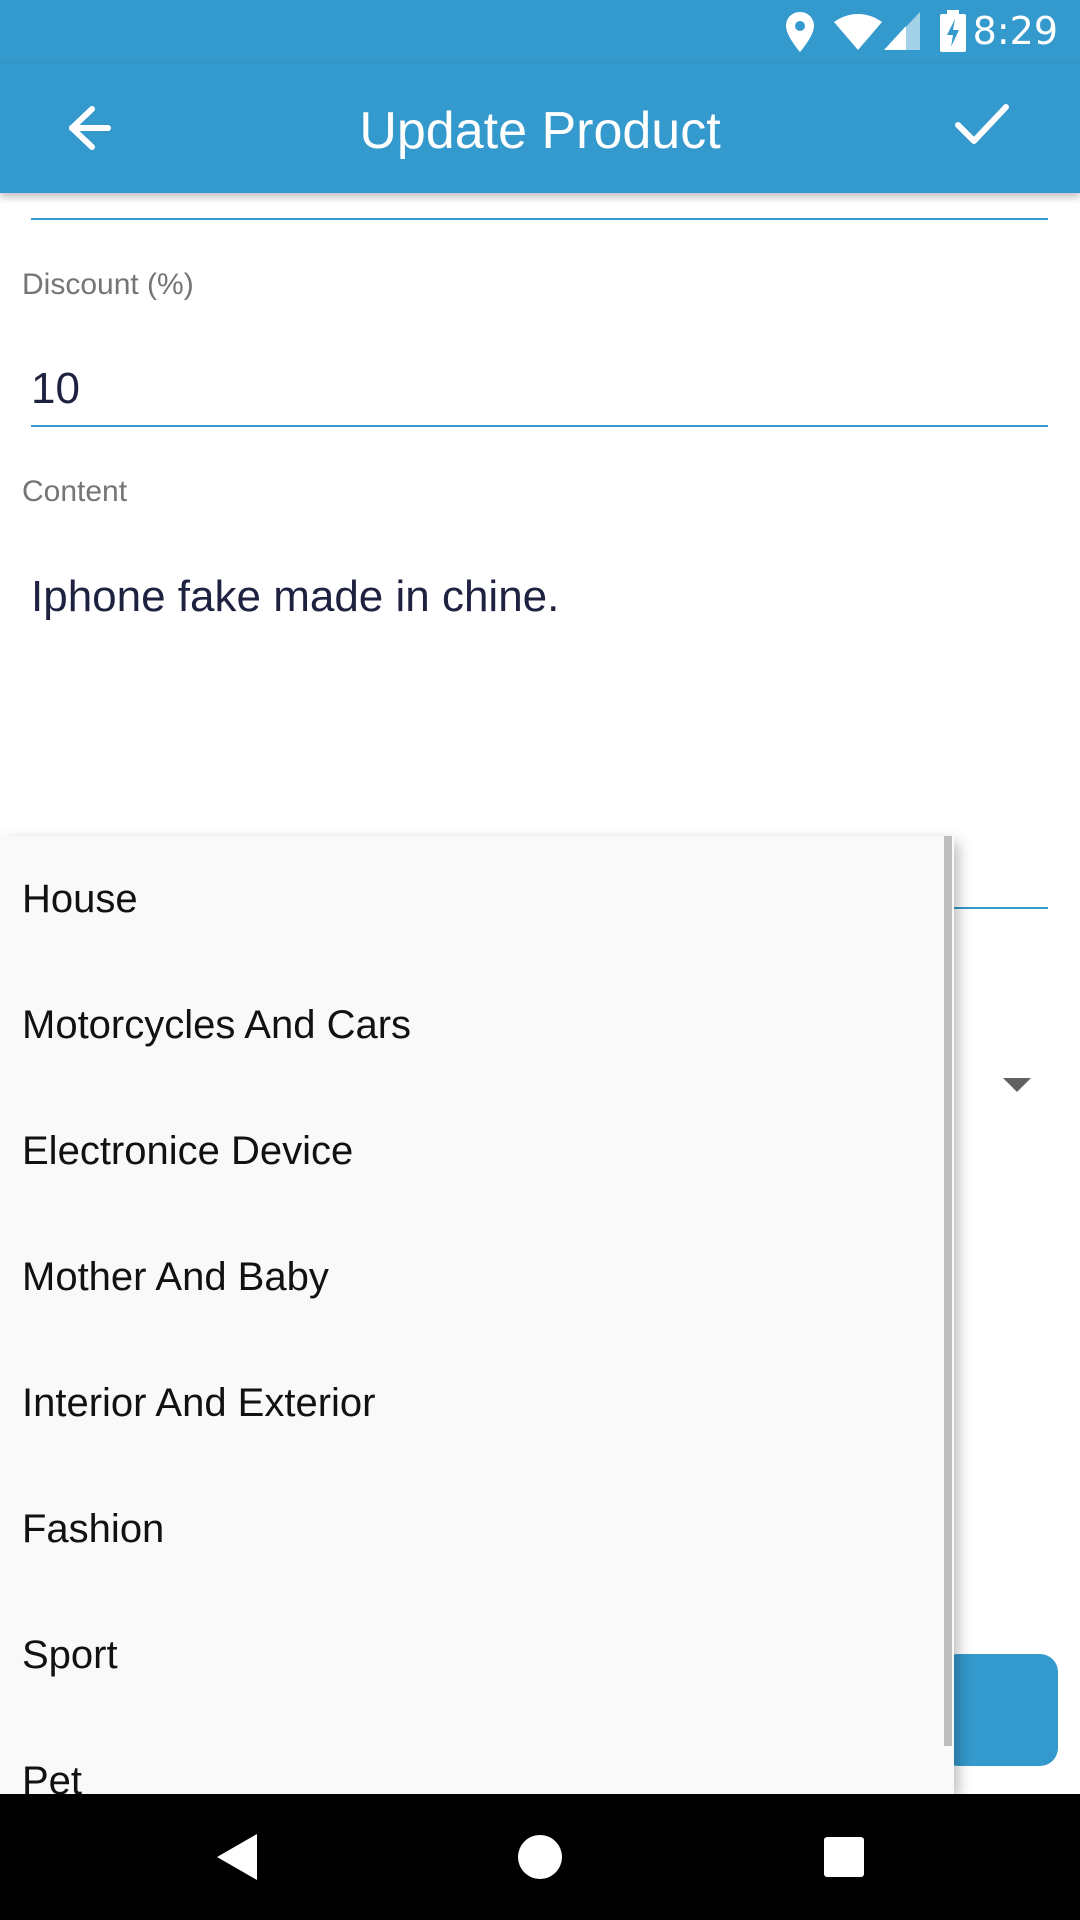 The image size is (1080, 1920). I want to click on app-bar: Update Product, so click(540, 128).